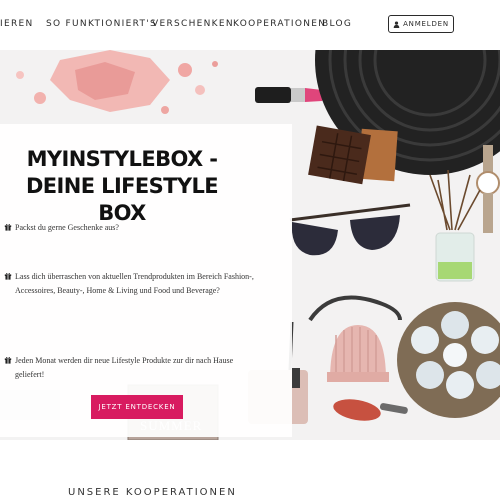 This screenshot has height=500, width=500. What do you see at coordinates (193, 24) in the screenshot?
I see `nav-item-gift: VERSCHENKEN` at bounding box center [193, 24].